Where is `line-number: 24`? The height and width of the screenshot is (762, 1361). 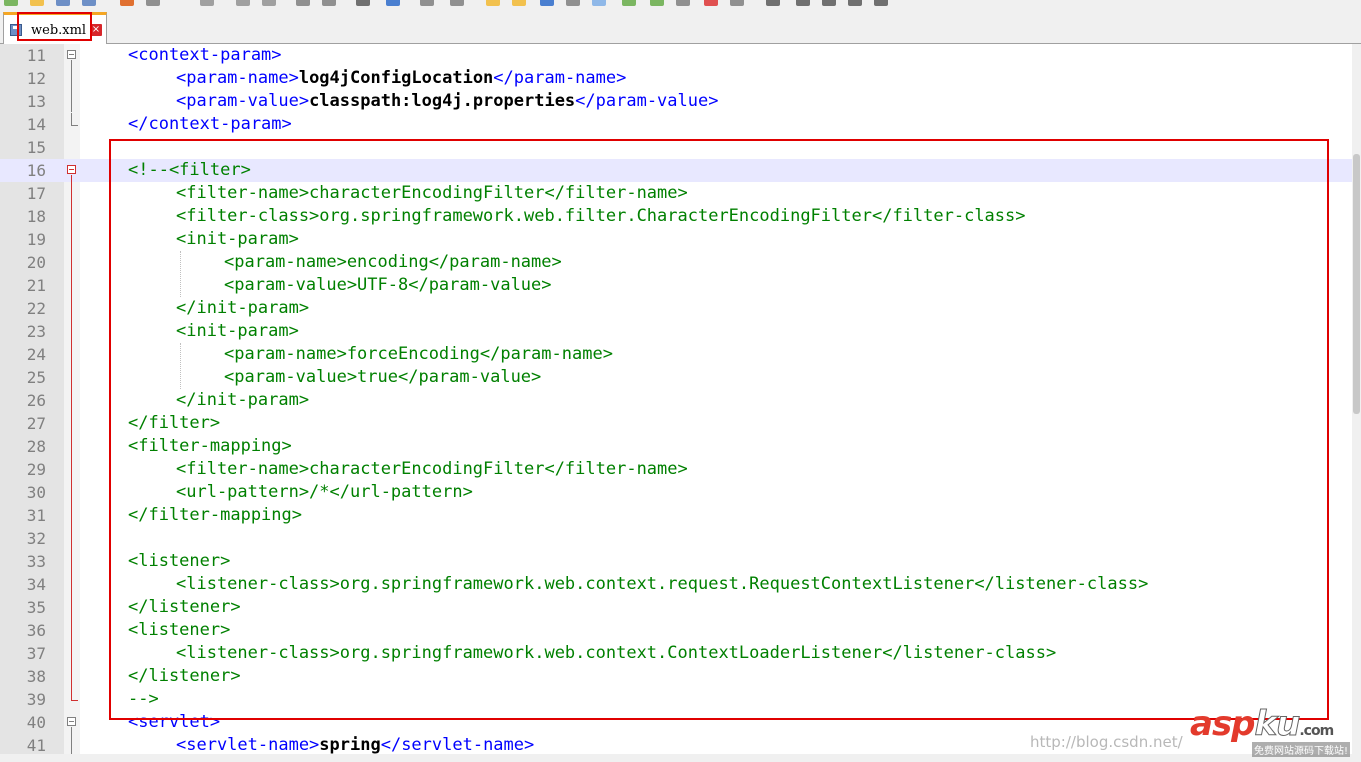
line-number: 24 is located at coordinates (36, 354).